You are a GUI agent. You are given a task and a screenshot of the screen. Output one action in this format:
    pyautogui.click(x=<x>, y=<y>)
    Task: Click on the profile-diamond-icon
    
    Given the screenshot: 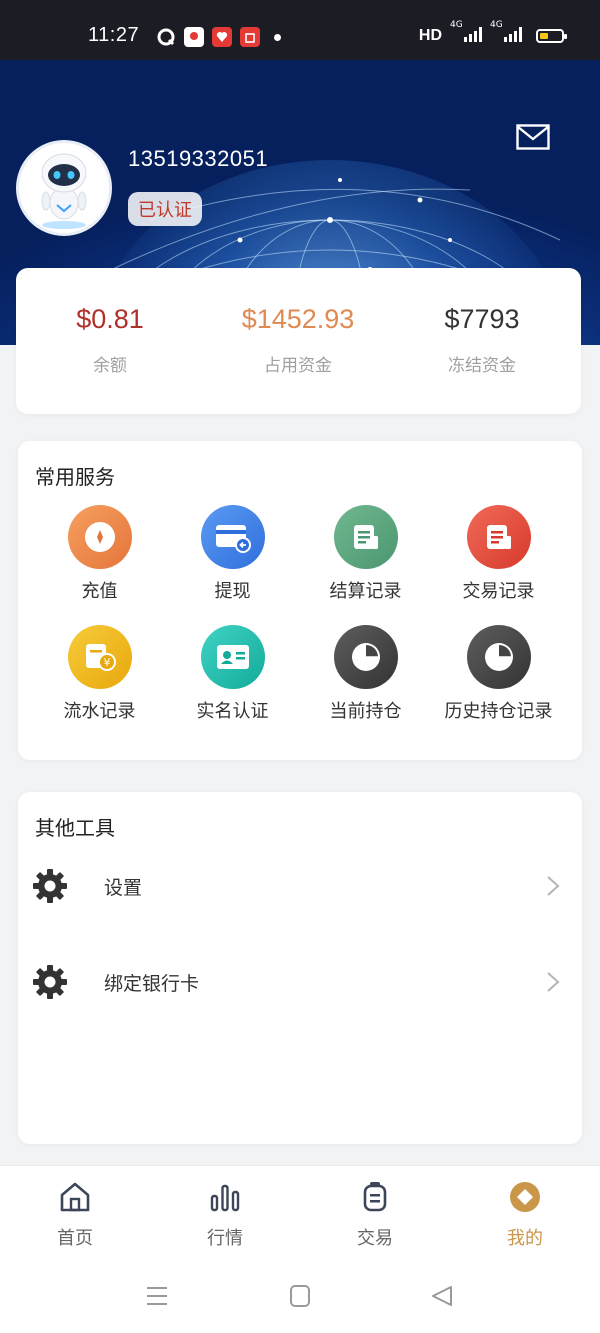 What is the action you would take?
    pyautogui.click(x=525, y=1197)
    